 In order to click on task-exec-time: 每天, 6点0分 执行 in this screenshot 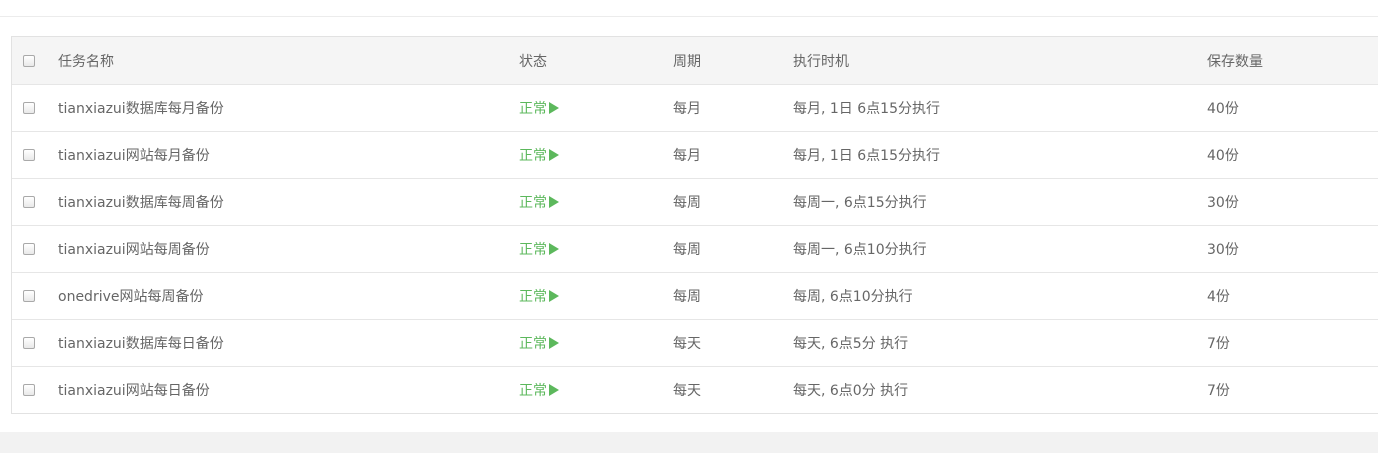, I will do `click(851, 391)`.